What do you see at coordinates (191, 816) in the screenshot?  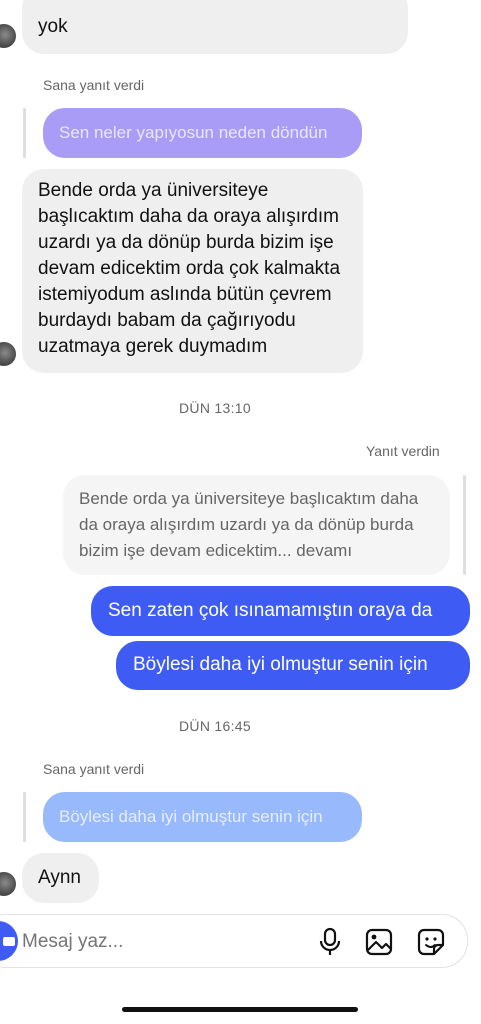 I see `quoted-text: Böylesi daha iyi olmuştur senin için` at bounding box center [191, 816].